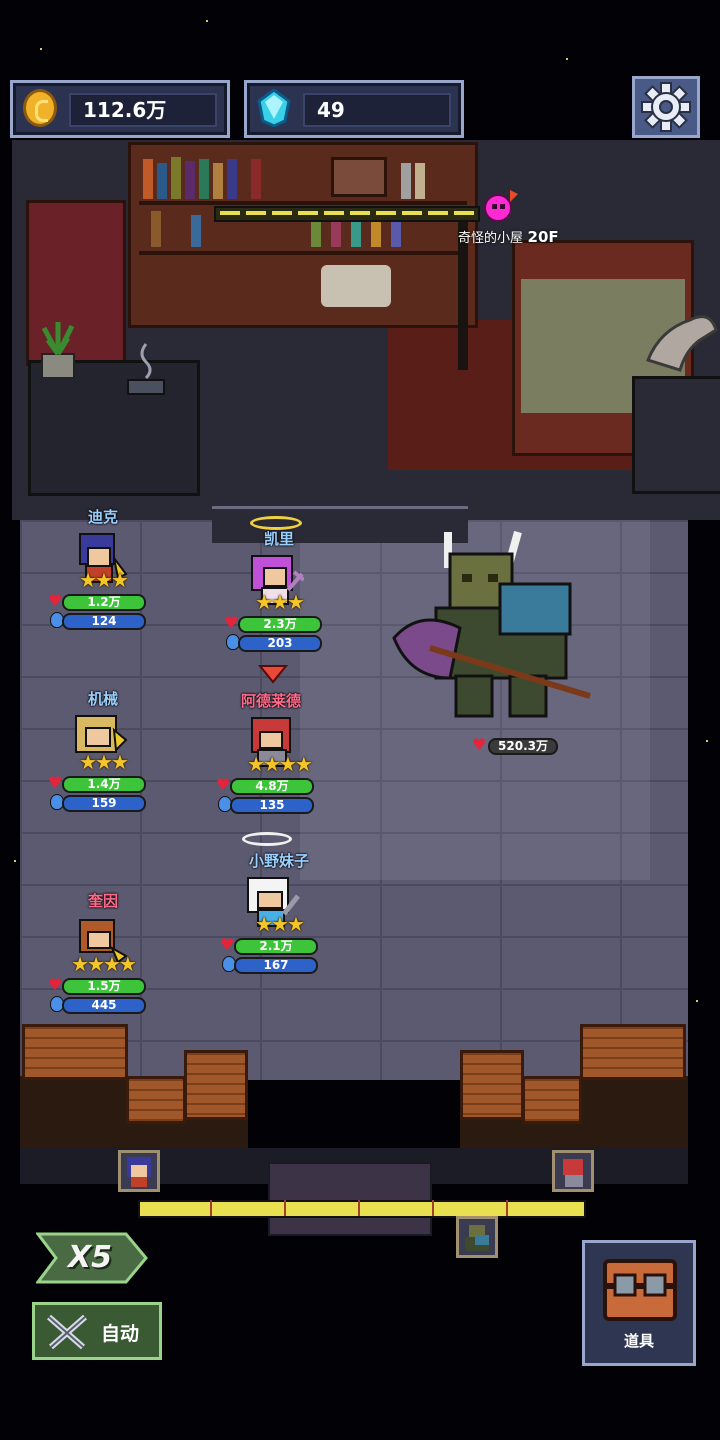 The width and height of the screenshot is (720, 1440). I want to click on settings-button, so click(666, 107).